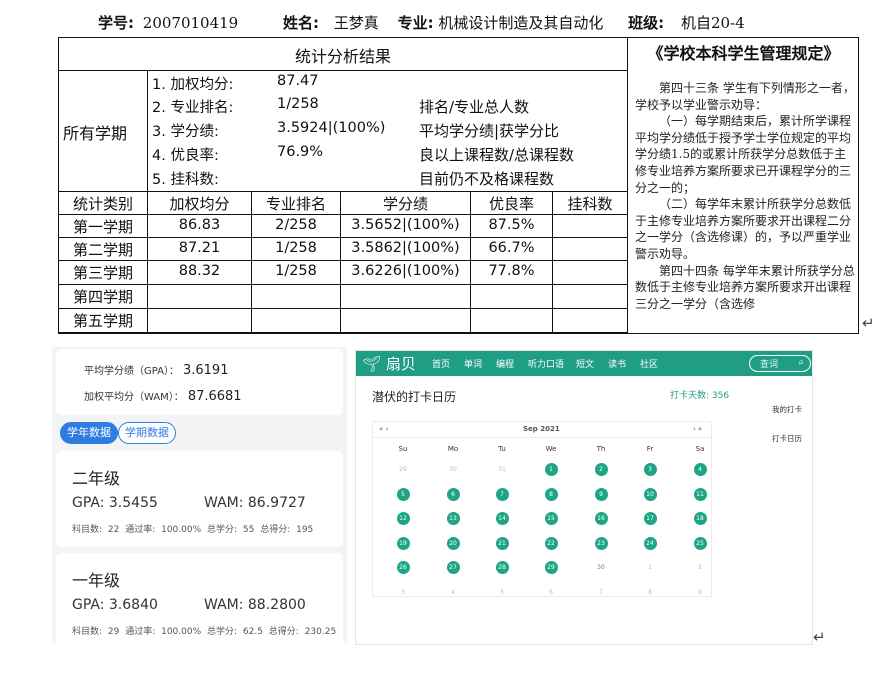  I want to click on calendar-day-checked: 13, so click(453, 518).